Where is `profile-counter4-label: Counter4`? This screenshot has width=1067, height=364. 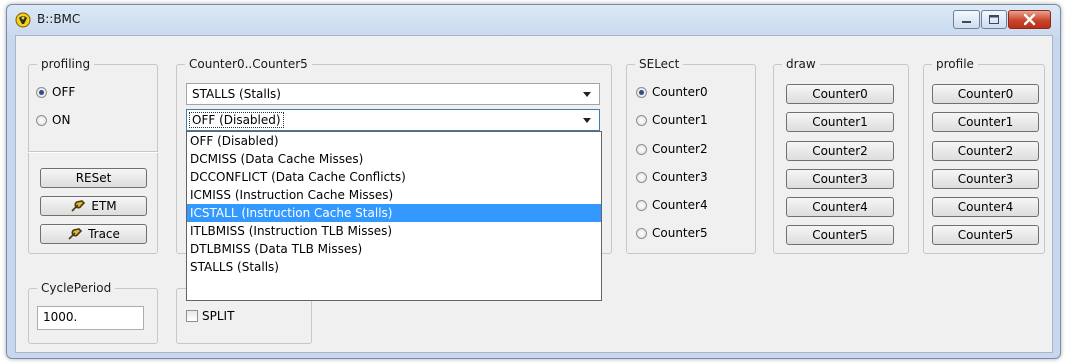
profile-counter4-label: Counter4 is located at coordinates (985, 207).